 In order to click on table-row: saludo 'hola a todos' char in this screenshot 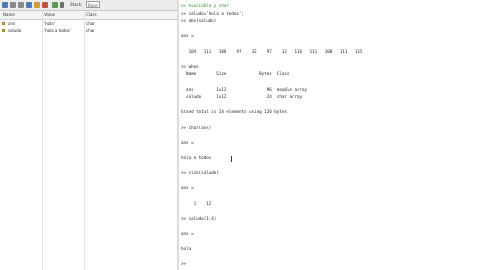, I will do `click(88, 30)`.